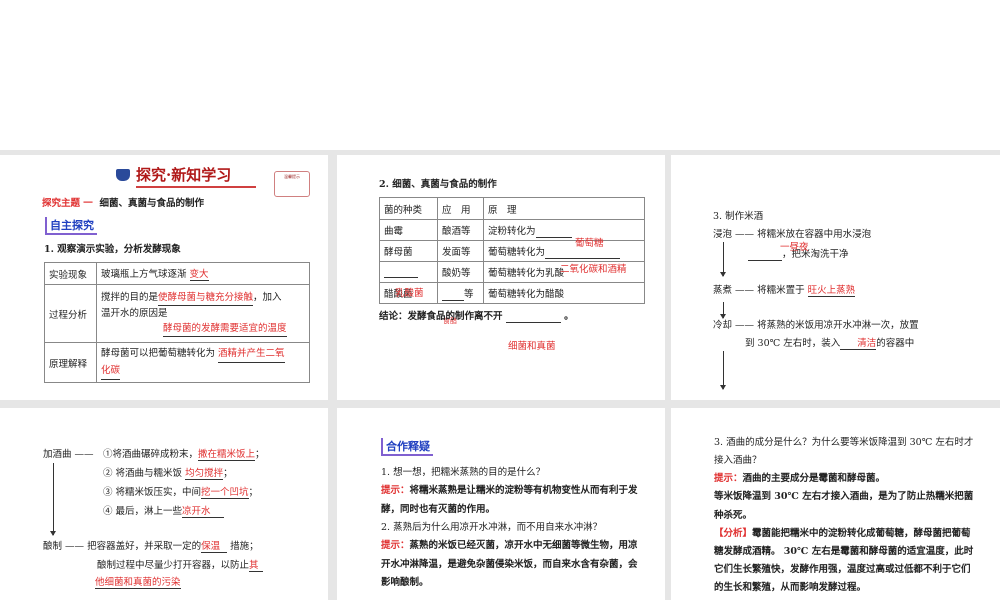  I want to click on step-brew: 酿制 —— 把容器盖好，并采取一定的保温 措施；, so click(151, 545).